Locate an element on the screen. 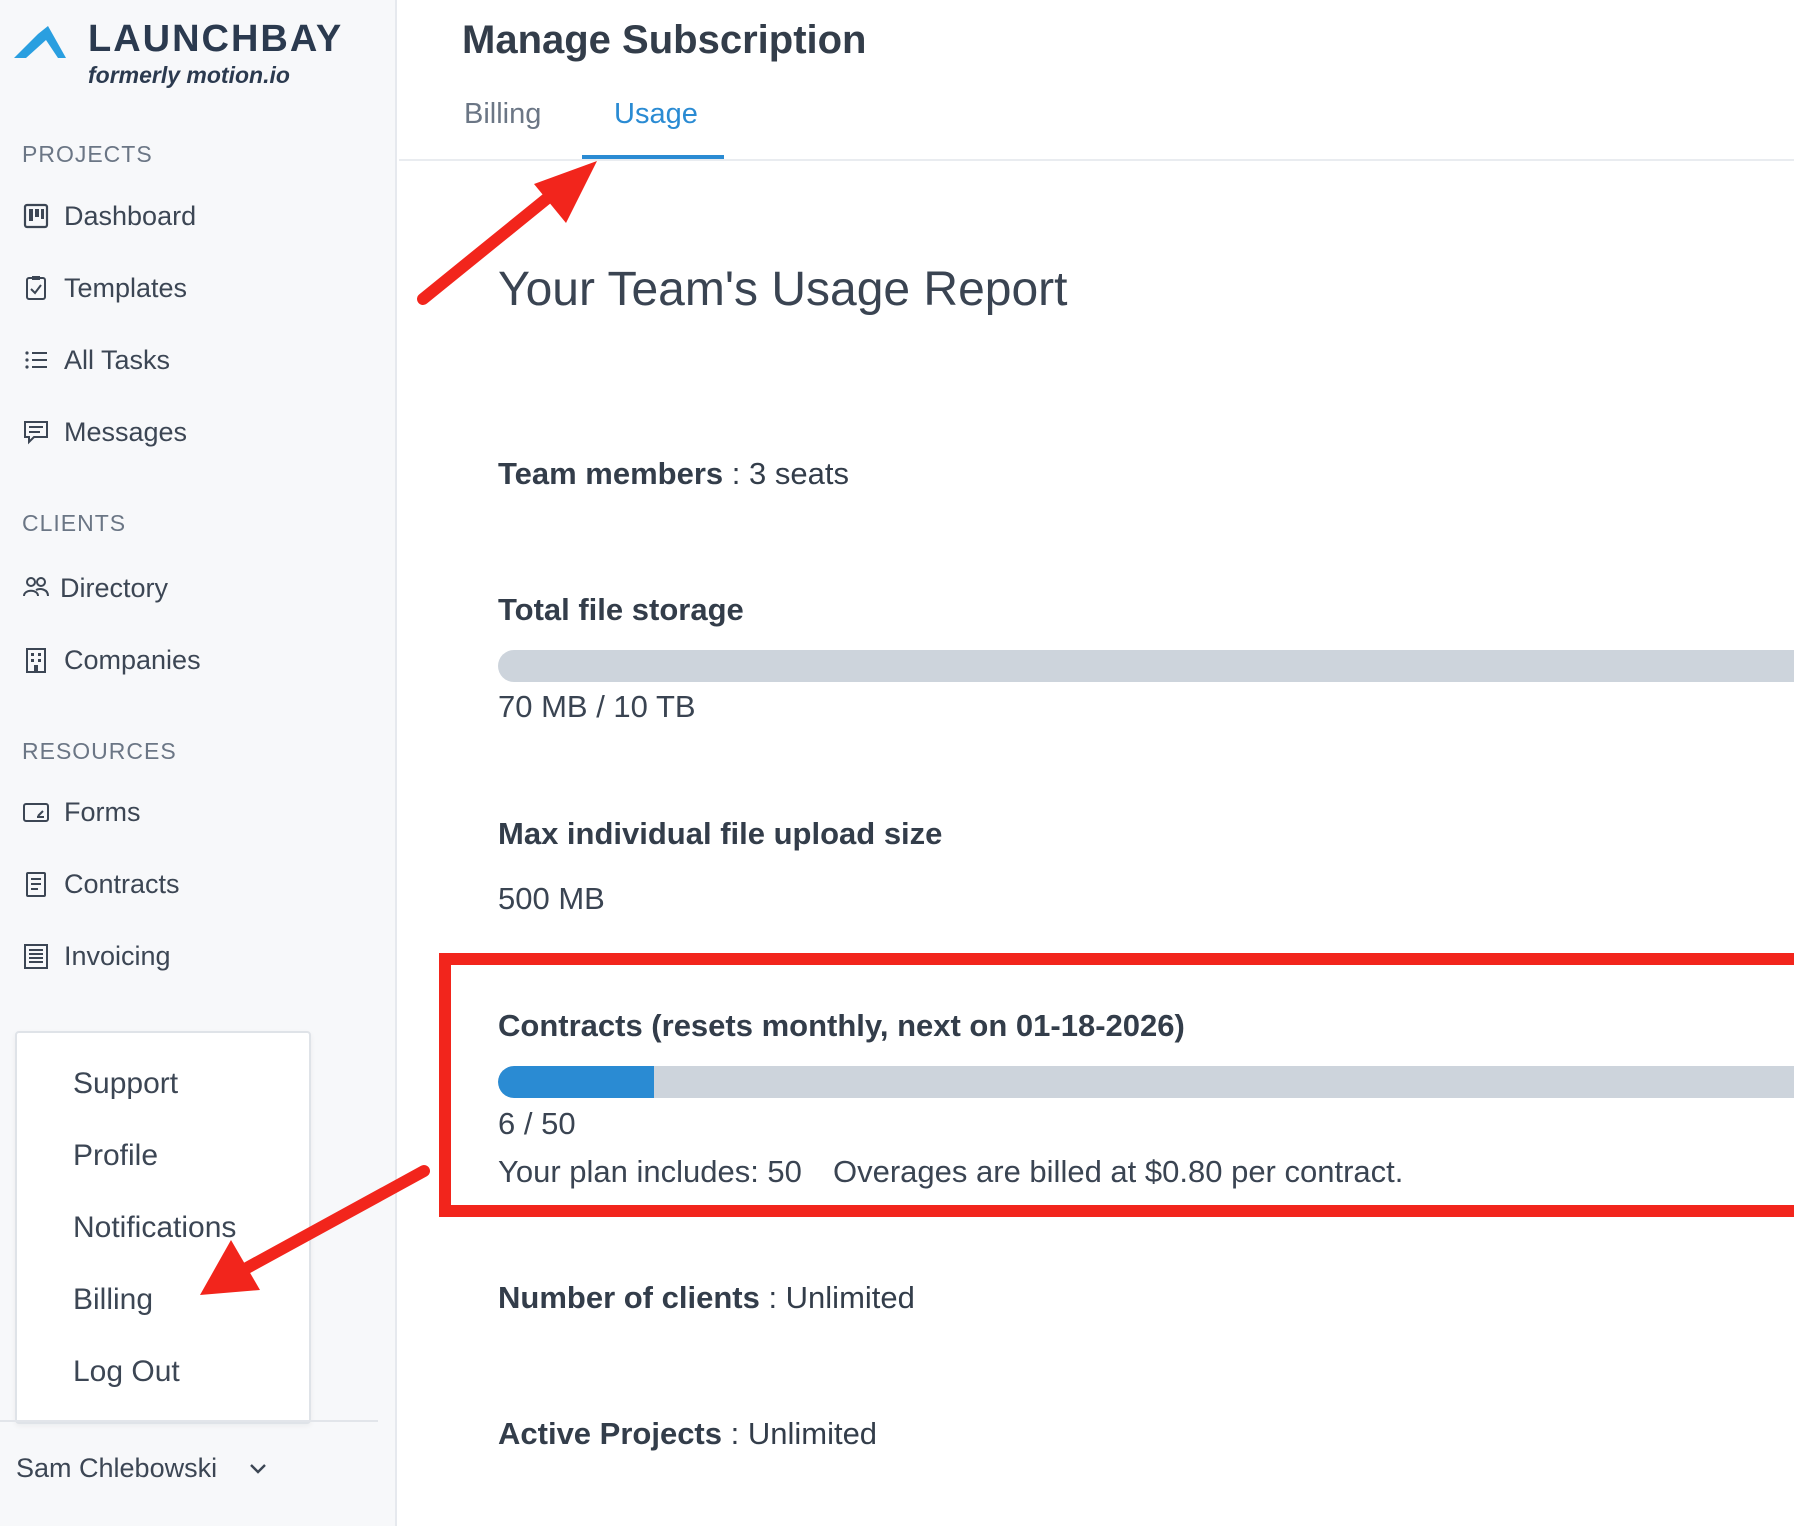 The height and width of the screenshot is (1526, 1794). sidebar-item-directory: Directory is located at coordinates (95, 588).